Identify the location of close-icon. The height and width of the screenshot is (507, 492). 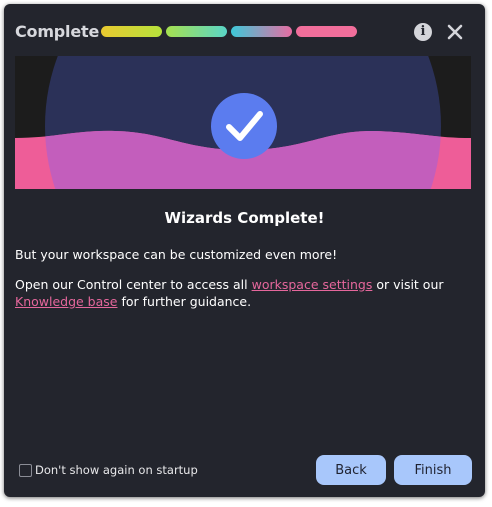
(455, 32).